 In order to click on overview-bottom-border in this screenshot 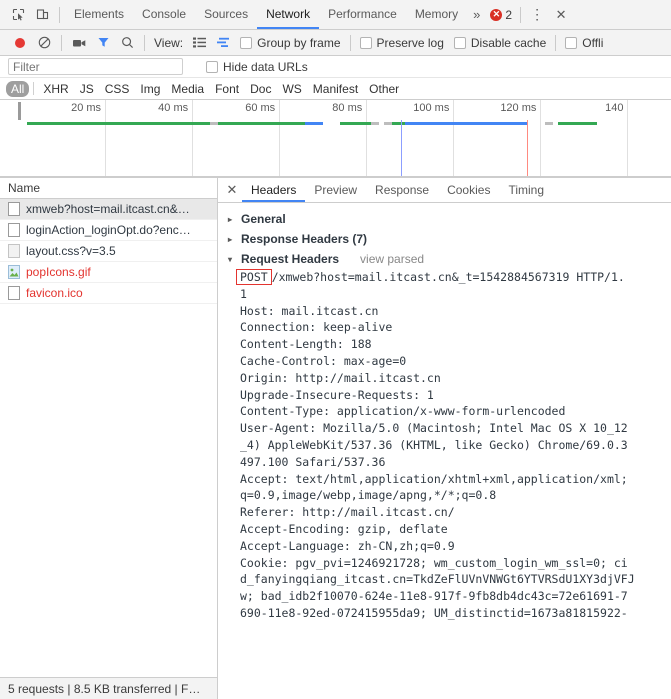, I will do `click(335, 176)`.